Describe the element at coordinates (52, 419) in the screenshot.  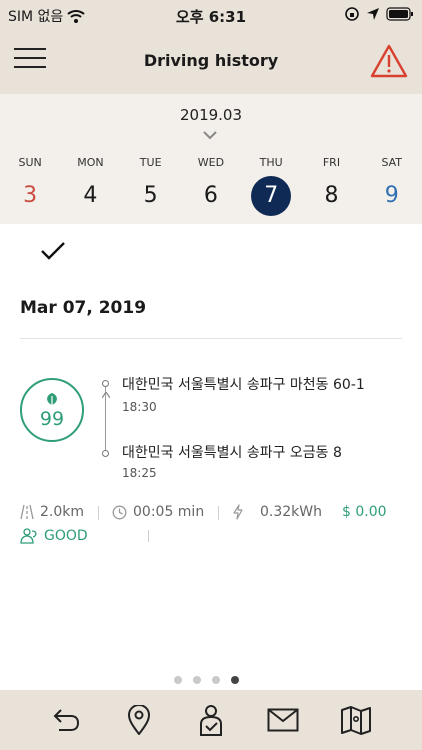
I see `eco-score-value: 99` at that location.